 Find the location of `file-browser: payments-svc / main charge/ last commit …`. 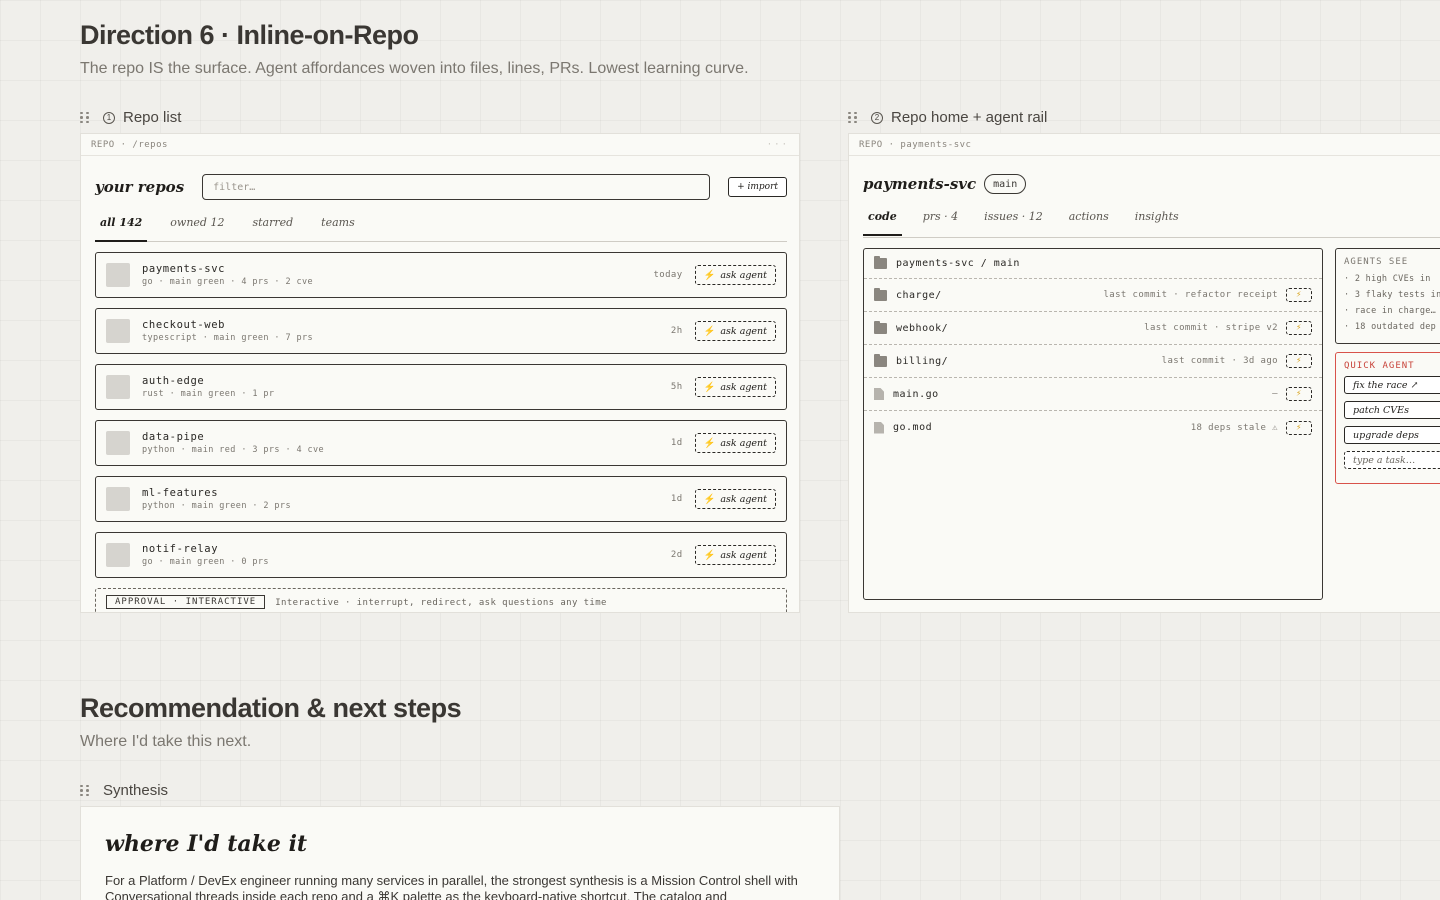

file-browser: payments-svc / main charge/ last commit … is located at coordinates (1093, 424).